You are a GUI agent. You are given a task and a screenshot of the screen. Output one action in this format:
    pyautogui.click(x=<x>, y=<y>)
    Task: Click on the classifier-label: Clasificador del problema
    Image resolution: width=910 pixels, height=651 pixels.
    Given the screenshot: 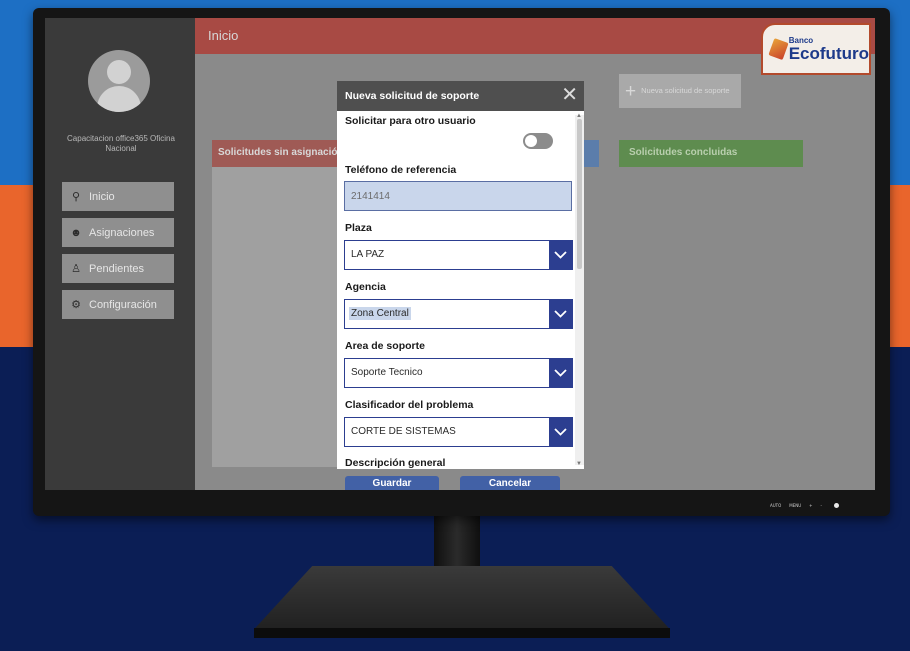 What is the action you would take?
    pyautogui.click(x=409, y=405)
    